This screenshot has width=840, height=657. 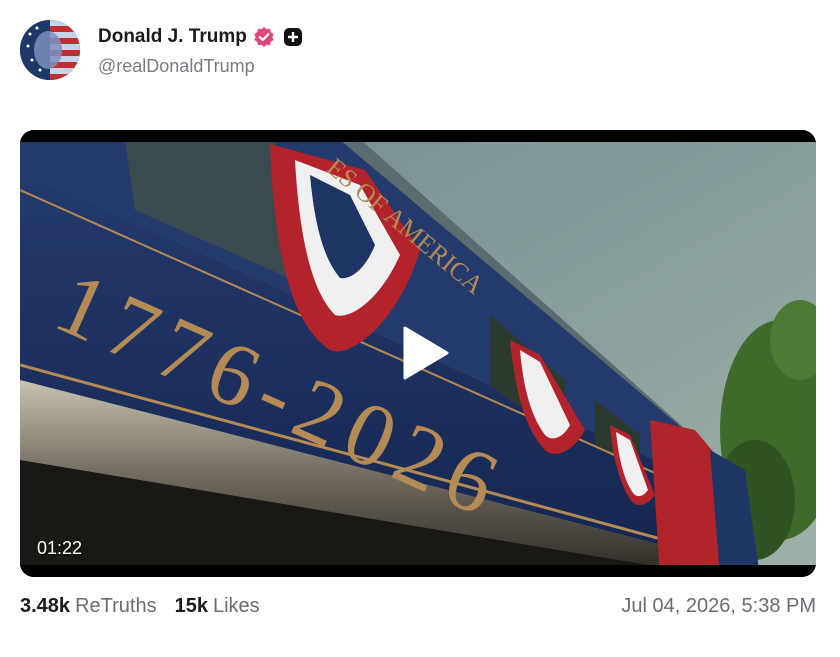 What do you see at coordinates (116, 605) in the screenshot?
I see `retruths-label: ReTruths` at bounding box center [116, 605].